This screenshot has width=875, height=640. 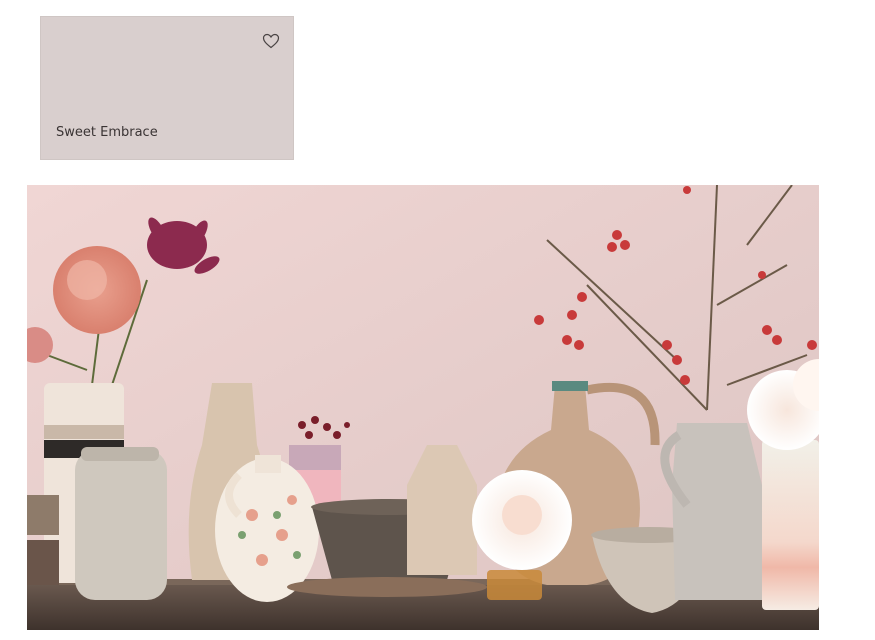 What do you see at coordinates (107, 132) in the screenshot?
I see `swatch-name: Sweet Embrace` at bounding box center [107, 132].